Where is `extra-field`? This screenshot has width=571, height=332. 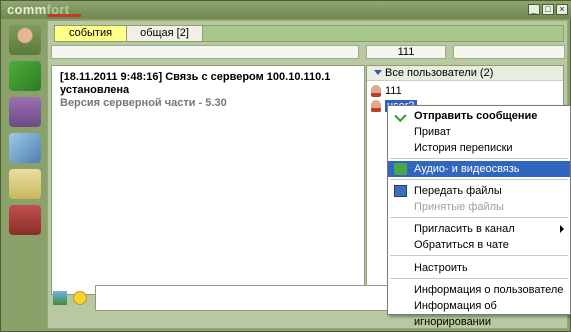
extra-field is located at coordinates (509, 52).